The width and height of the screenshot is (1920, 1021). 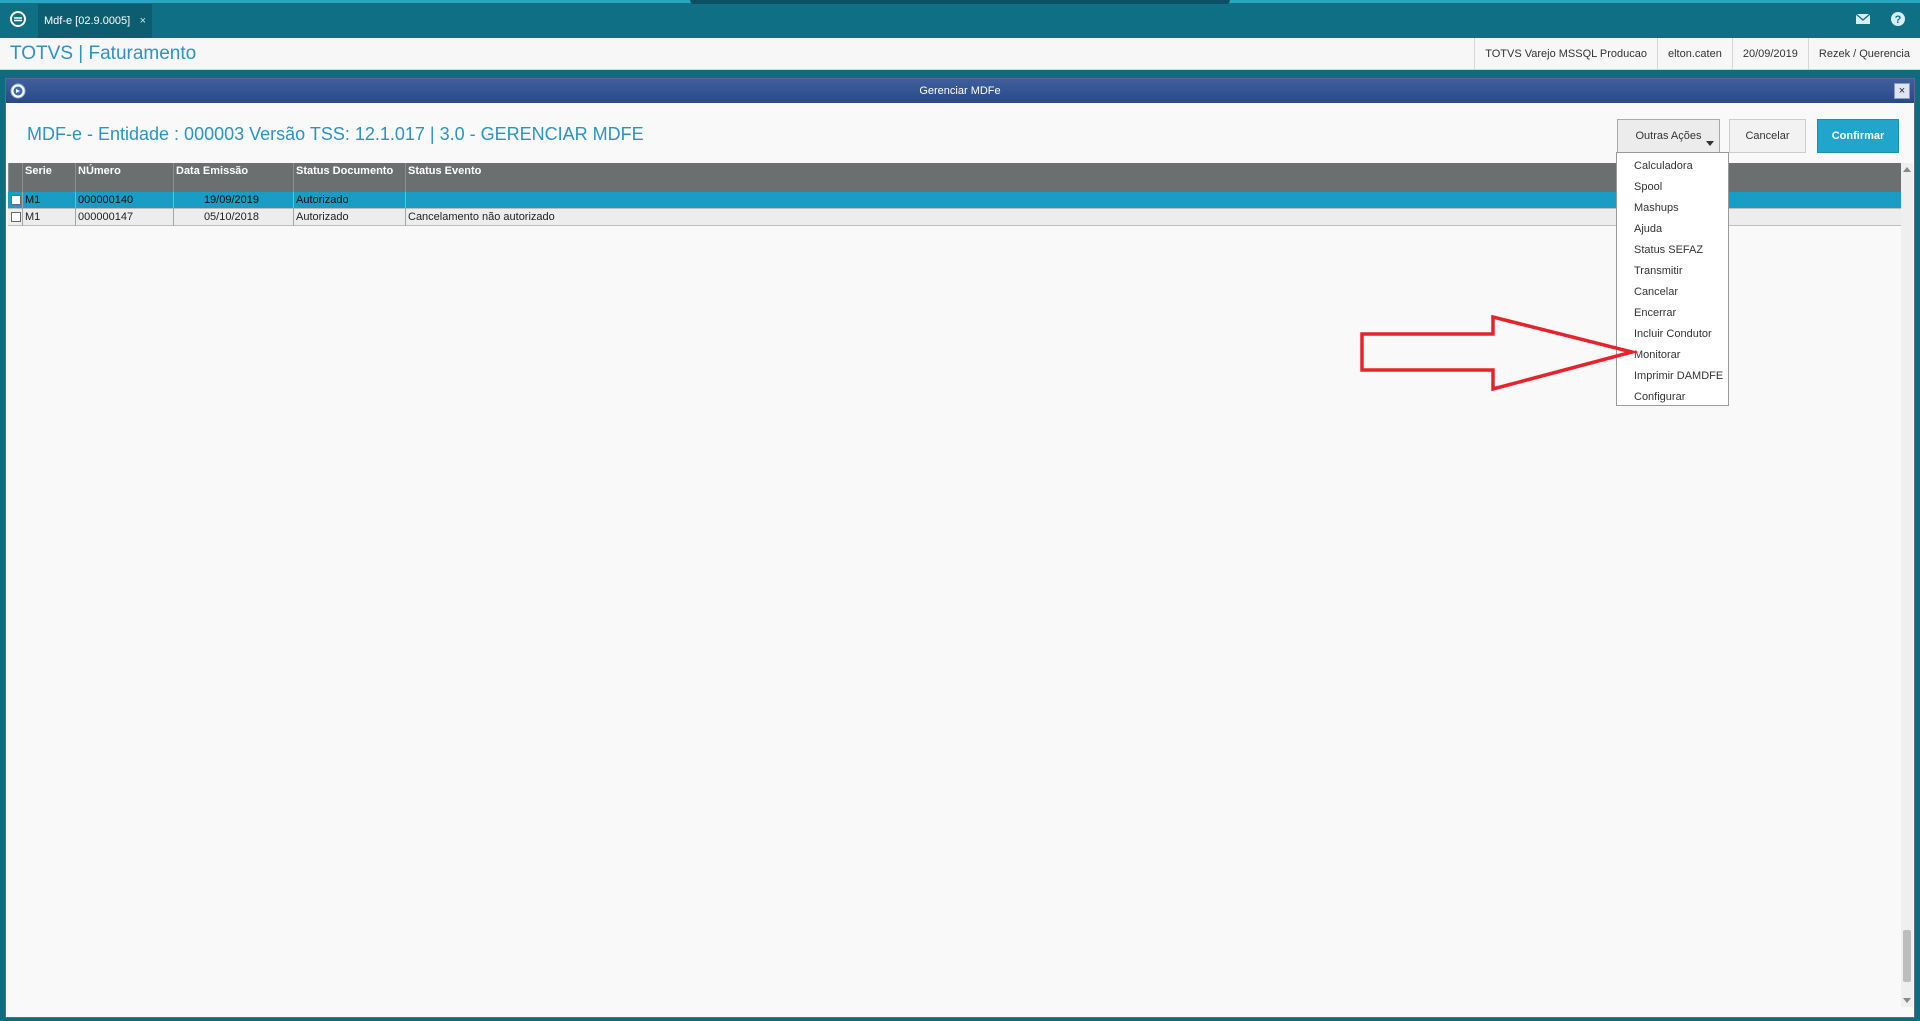 What do you see at coordinates (1710, 143) in the screenshot?
I see `chevron-down-icon` at bounding box center [1710, 143].